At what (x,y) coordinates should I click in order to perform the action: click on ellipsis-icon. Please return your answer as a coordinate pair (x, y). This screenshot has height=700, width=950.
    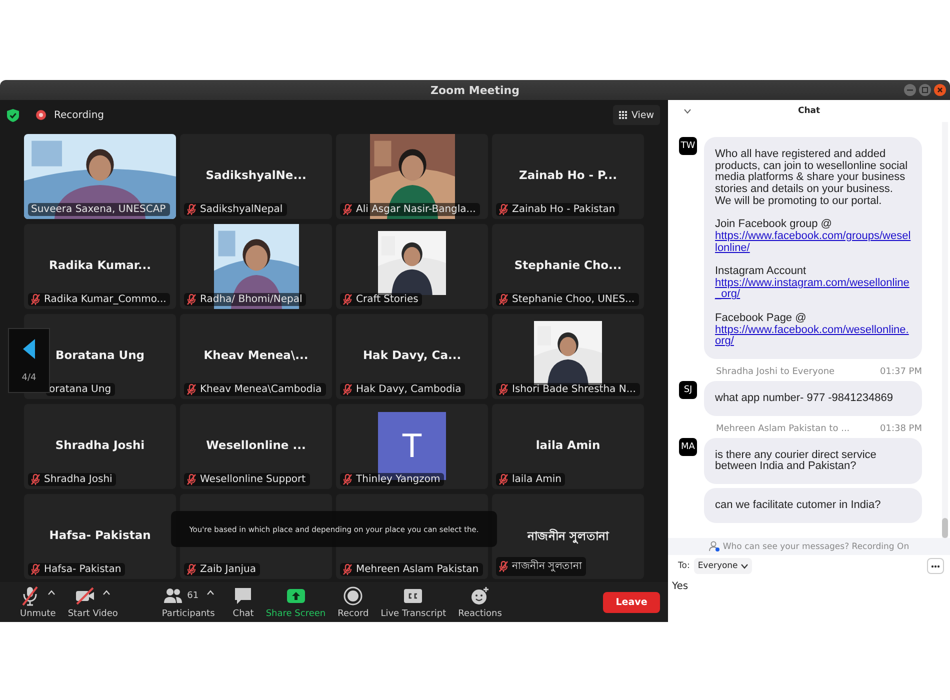
    Looking at the image, I should click on (935, 566).